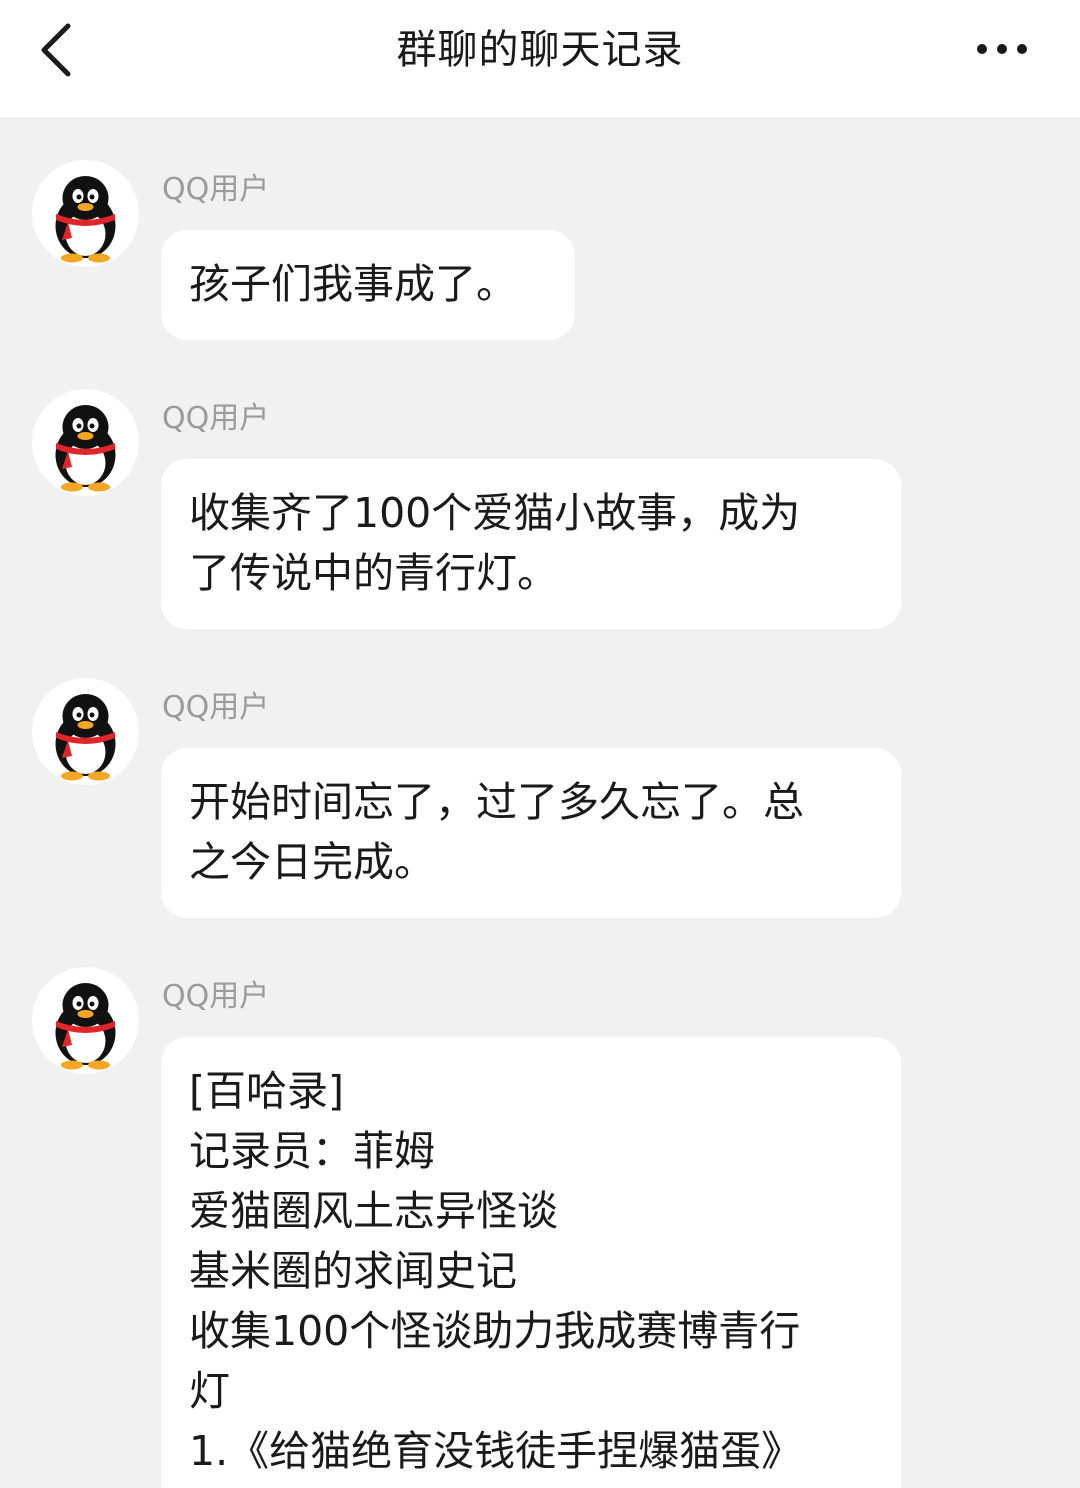 This screenshot has height=1488, width=1080. Describe the element at coordinates (312, 1151) in the screenshot. I see `message-text: 记录员：菲姆` at that location.